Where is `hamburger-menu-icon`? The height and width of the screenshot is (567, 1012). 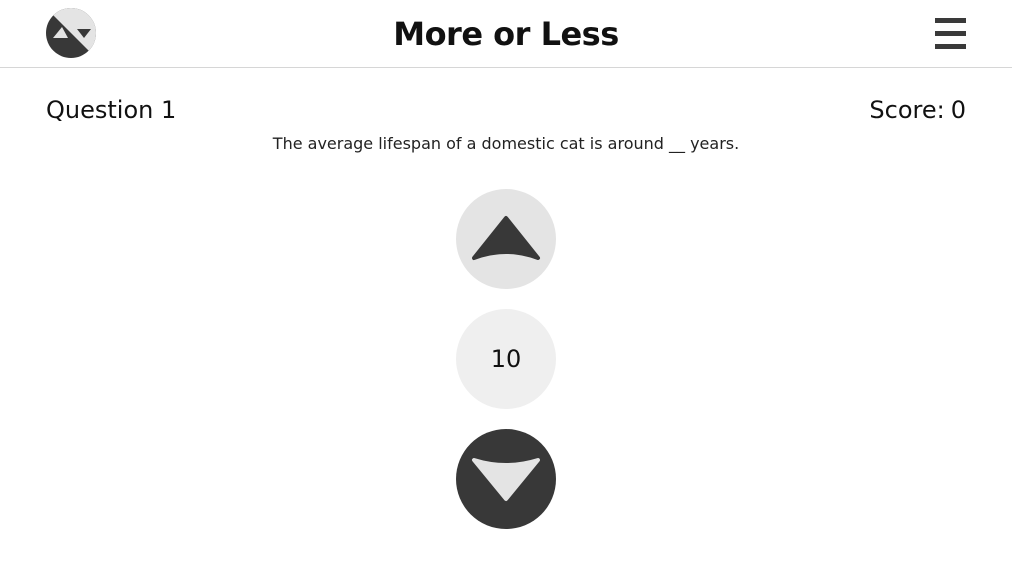
hamburger-menu-icon is located at coordinates (951, 33).